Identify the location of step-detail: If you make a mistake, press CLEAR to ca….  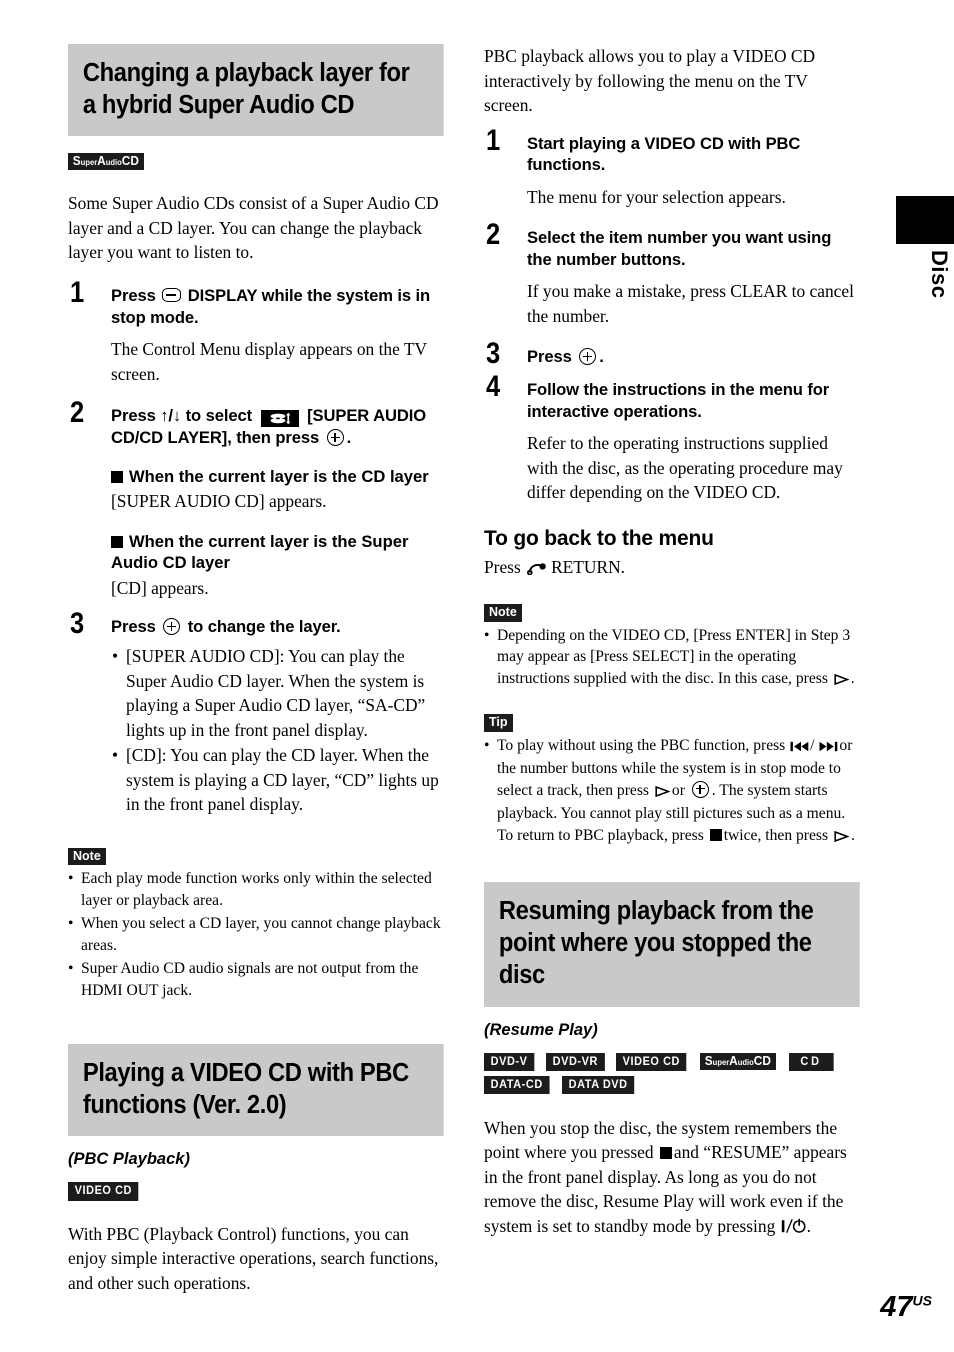
(690, 303).